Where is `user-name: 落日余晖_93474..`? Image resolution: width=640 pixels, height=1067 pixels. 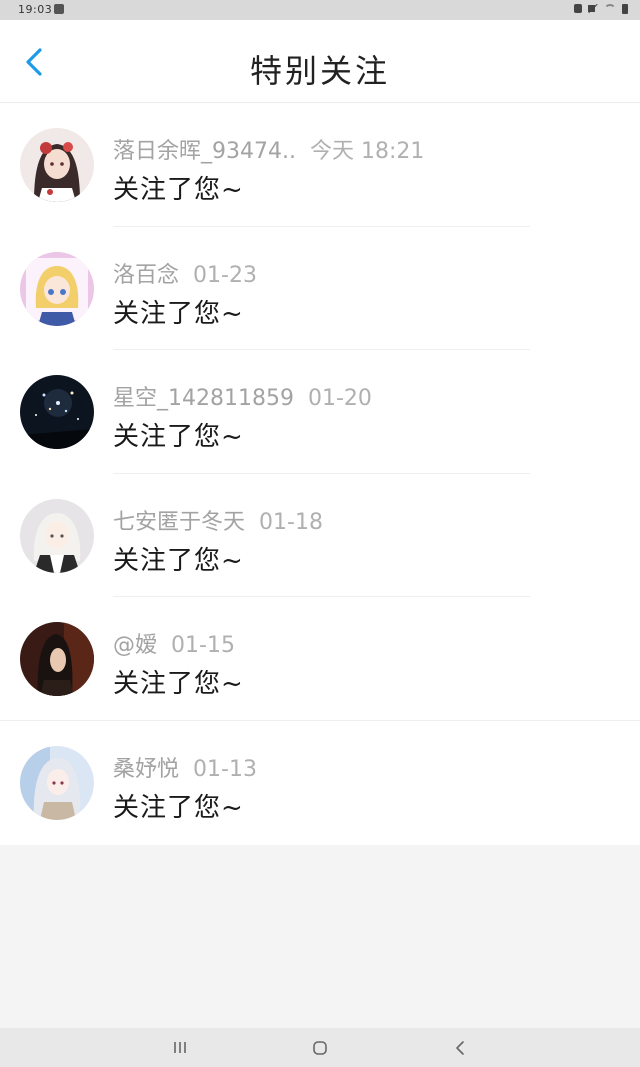
user-name: 落日余晖_93474.. is located at coordinates (204, 151).